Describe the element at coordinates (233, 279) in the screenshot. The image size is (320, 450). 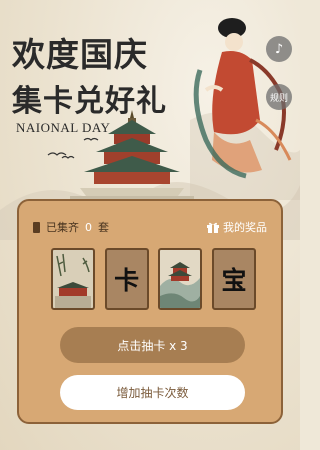
I see `card-character-bao: 宝` at that location.